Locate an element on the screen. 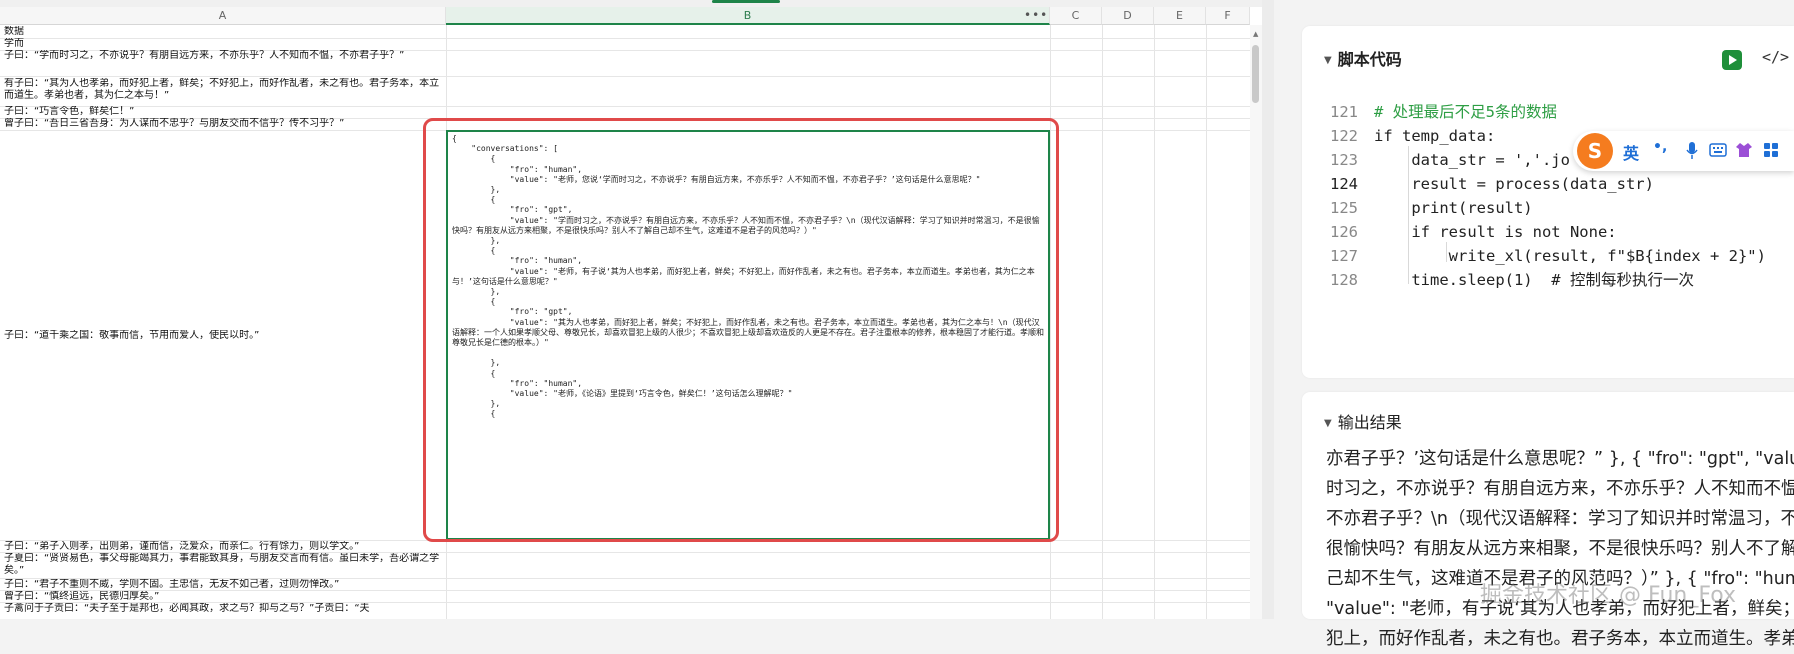 The image size is (1794, 654). watermark-text: 掘金技术社区 @ Fun_Fox is located at coordinates (1608, 595).